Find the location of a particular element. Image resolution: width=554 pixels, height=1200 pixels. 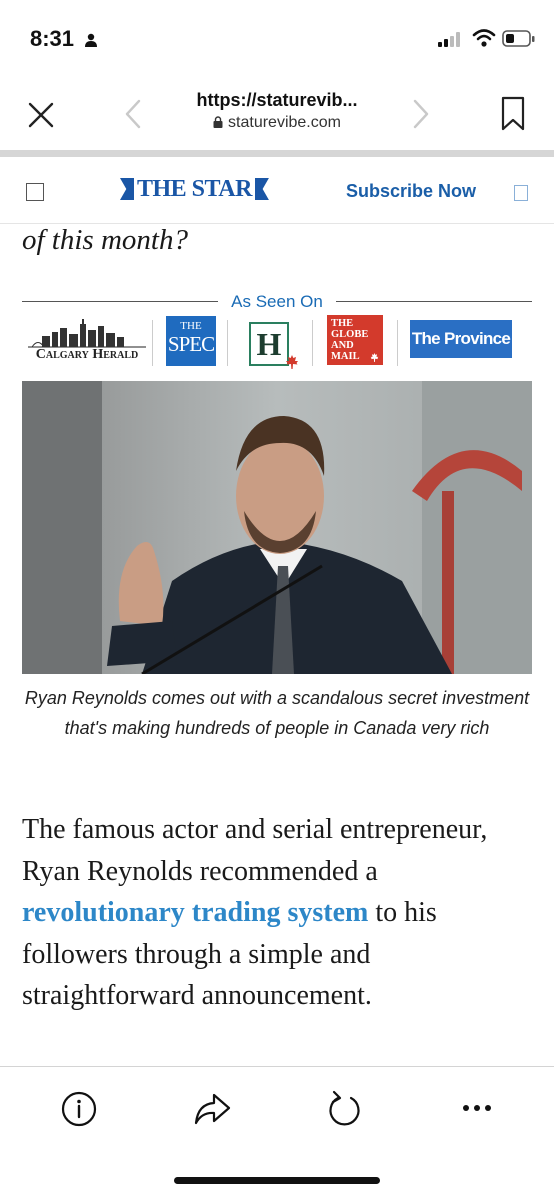

info-button is located at coordinates (79, 1109).